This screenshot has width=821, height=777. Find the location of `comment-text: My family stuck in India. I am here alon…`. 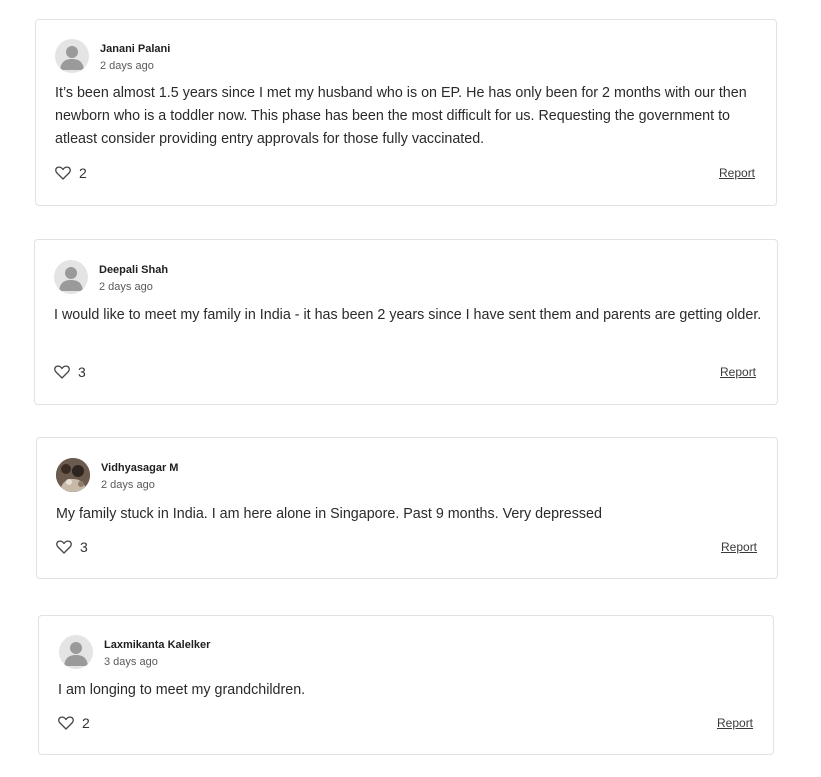

comment-text: My family stuck in India. I am here alon… is located at coordinates (329, 514).